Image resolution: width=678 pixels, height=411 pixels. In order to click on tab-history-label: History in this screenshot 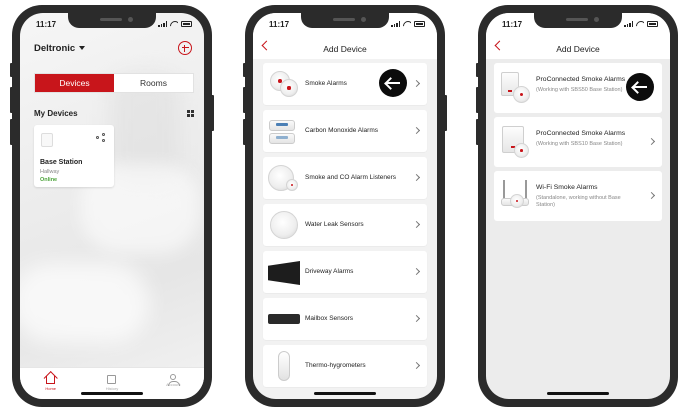, I will do `click(112, 388)`.